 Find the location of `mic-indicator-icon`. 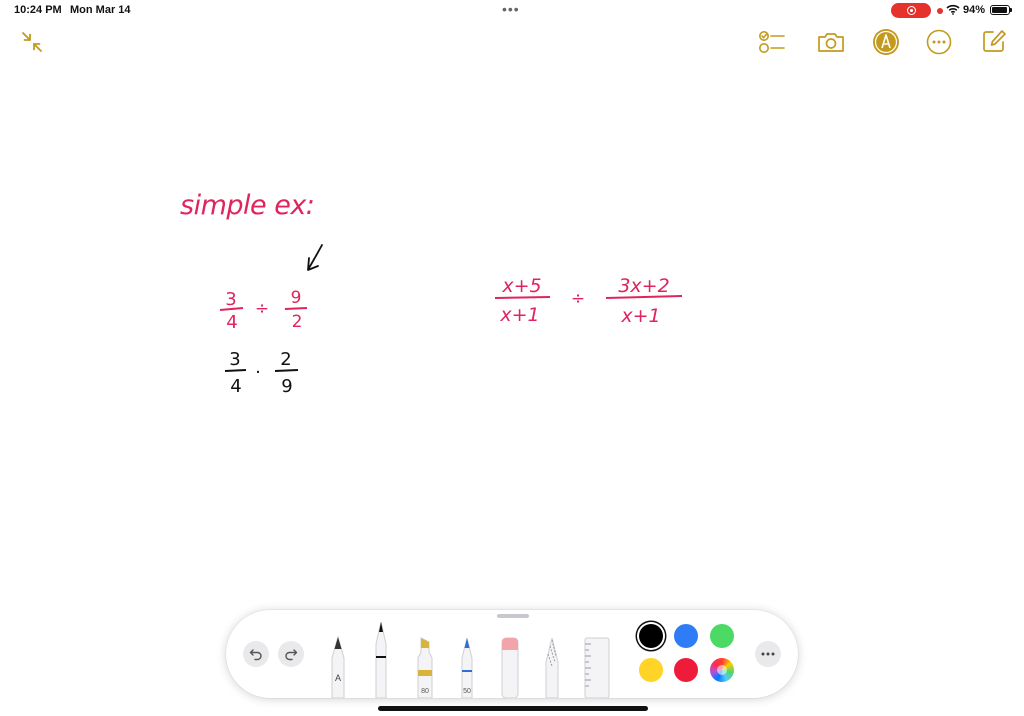

mic-indicator-icon is located at coordinates (940, 11).